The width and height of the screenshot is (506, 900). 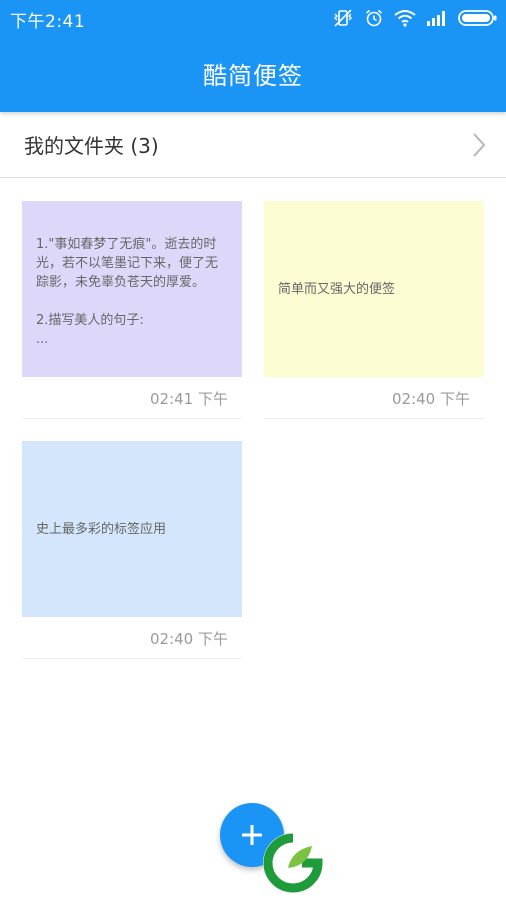 I want to click on folder-label: 我的文件夹 (3), so click(x=91, y=146).